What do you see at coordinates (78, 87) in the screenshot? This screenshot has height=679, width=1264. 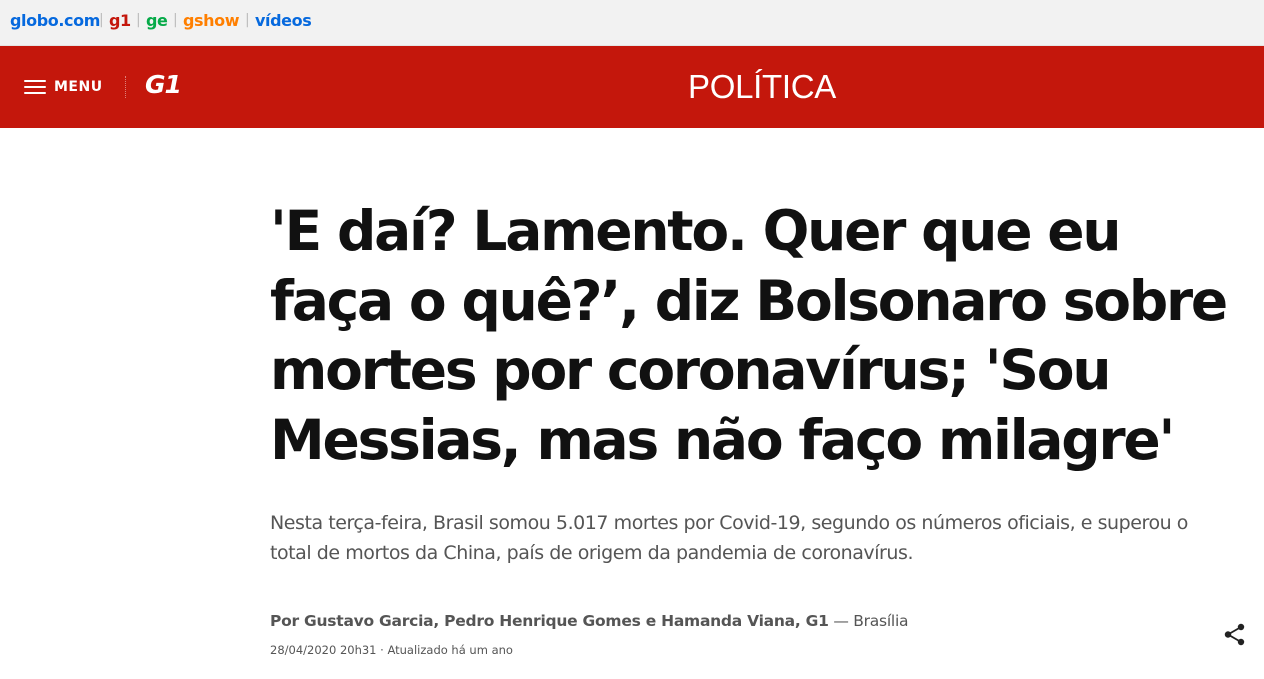 I see `menu-label: MENU` at bounding box center [78, 87].